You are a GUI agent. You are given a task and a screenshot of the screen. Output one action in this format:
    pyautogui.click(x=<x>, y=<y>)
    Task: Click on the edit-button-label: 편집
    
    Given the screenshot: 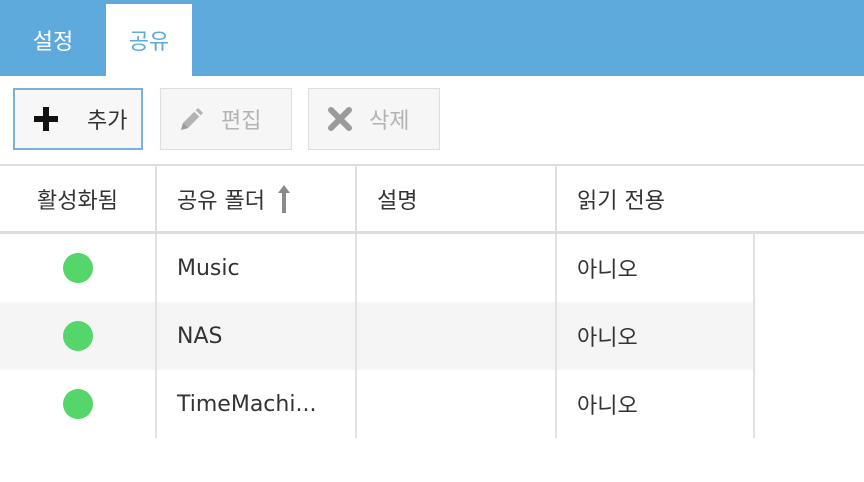 What is the action you would take?
    pyautogui.click(x=241, y=121)
    